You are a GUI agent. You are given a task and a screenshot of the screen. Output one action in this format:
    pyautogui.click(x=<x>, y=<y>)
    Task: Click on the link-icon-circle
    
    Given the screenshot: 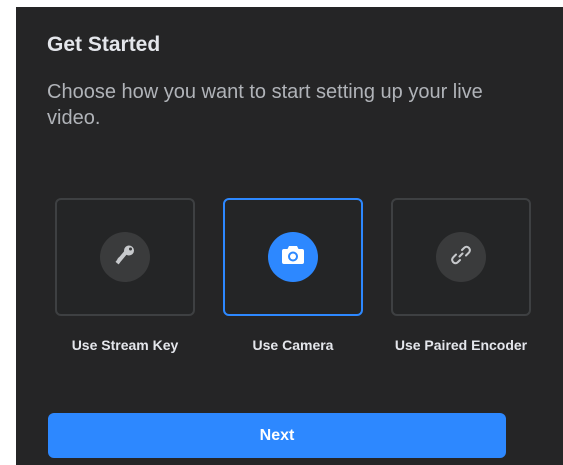 What is the action you would take?
    pyautogui.click(x=461, y=257)
    